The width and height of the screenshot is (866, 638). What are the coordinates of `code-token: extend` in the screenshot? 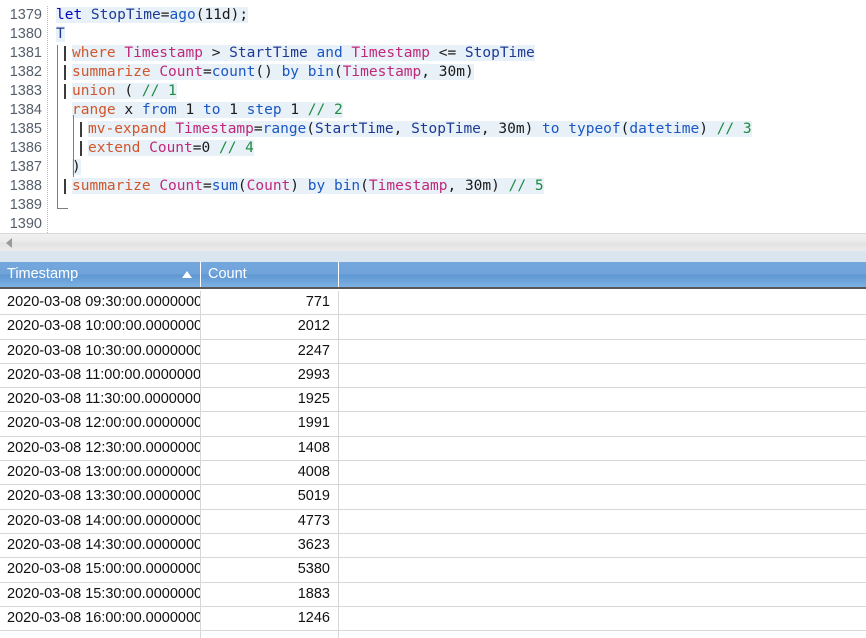 It's located at (119, 148).